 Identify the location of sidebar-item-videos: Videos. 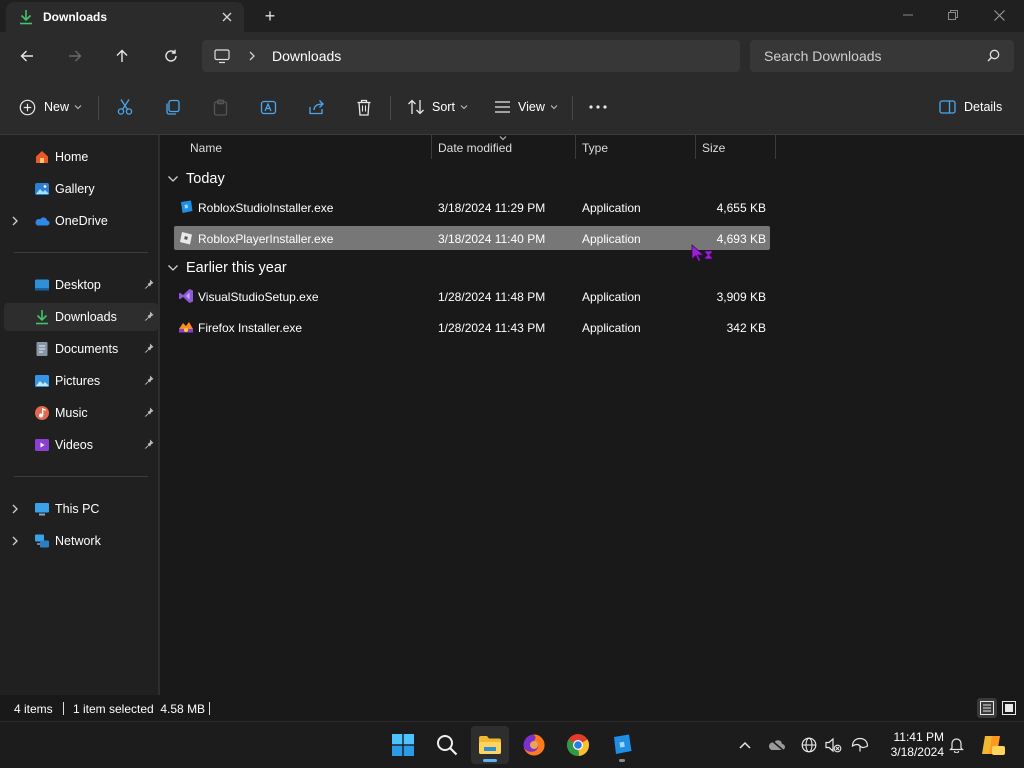
(81, 445).